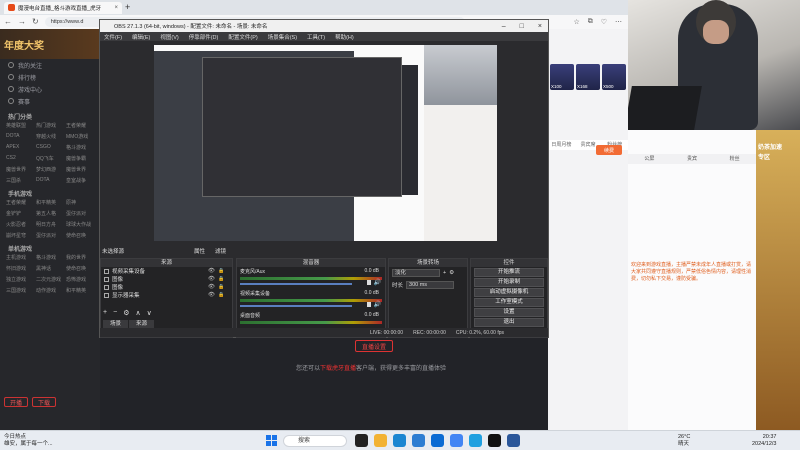  What do you see at coordinates (399, 440) in the screenshot?
I see `edge-icon` at bounding box center [399, 440].